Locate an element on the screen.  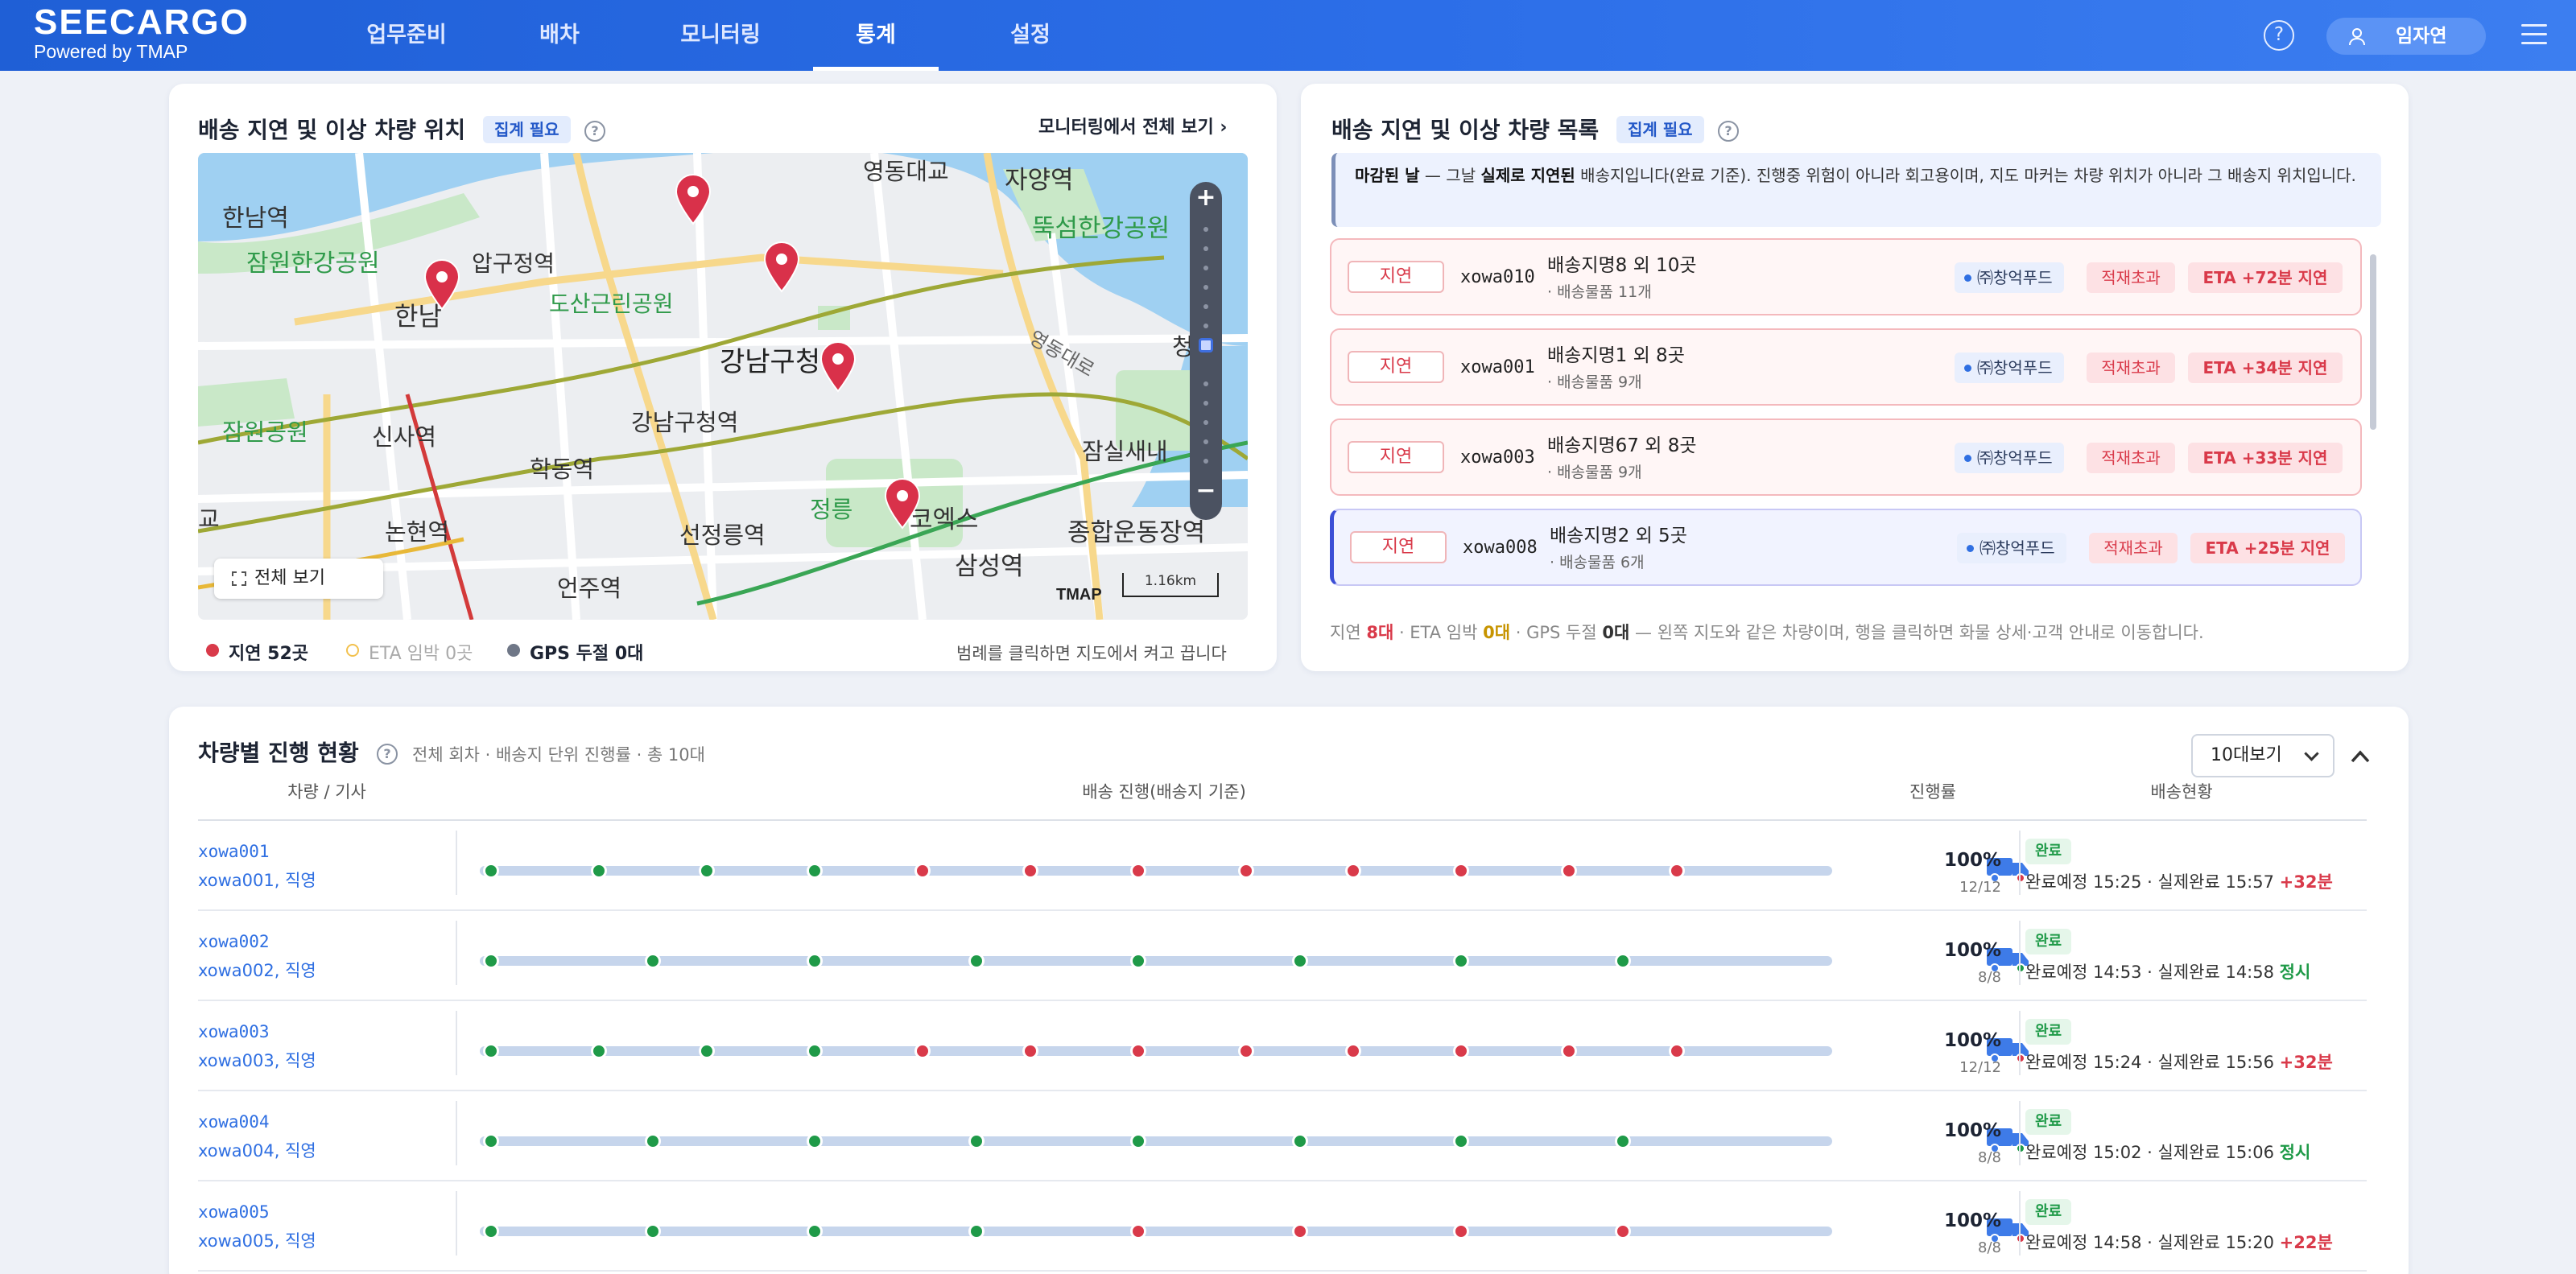
map-label: 강남구청 is located at coordinates (770, 362).